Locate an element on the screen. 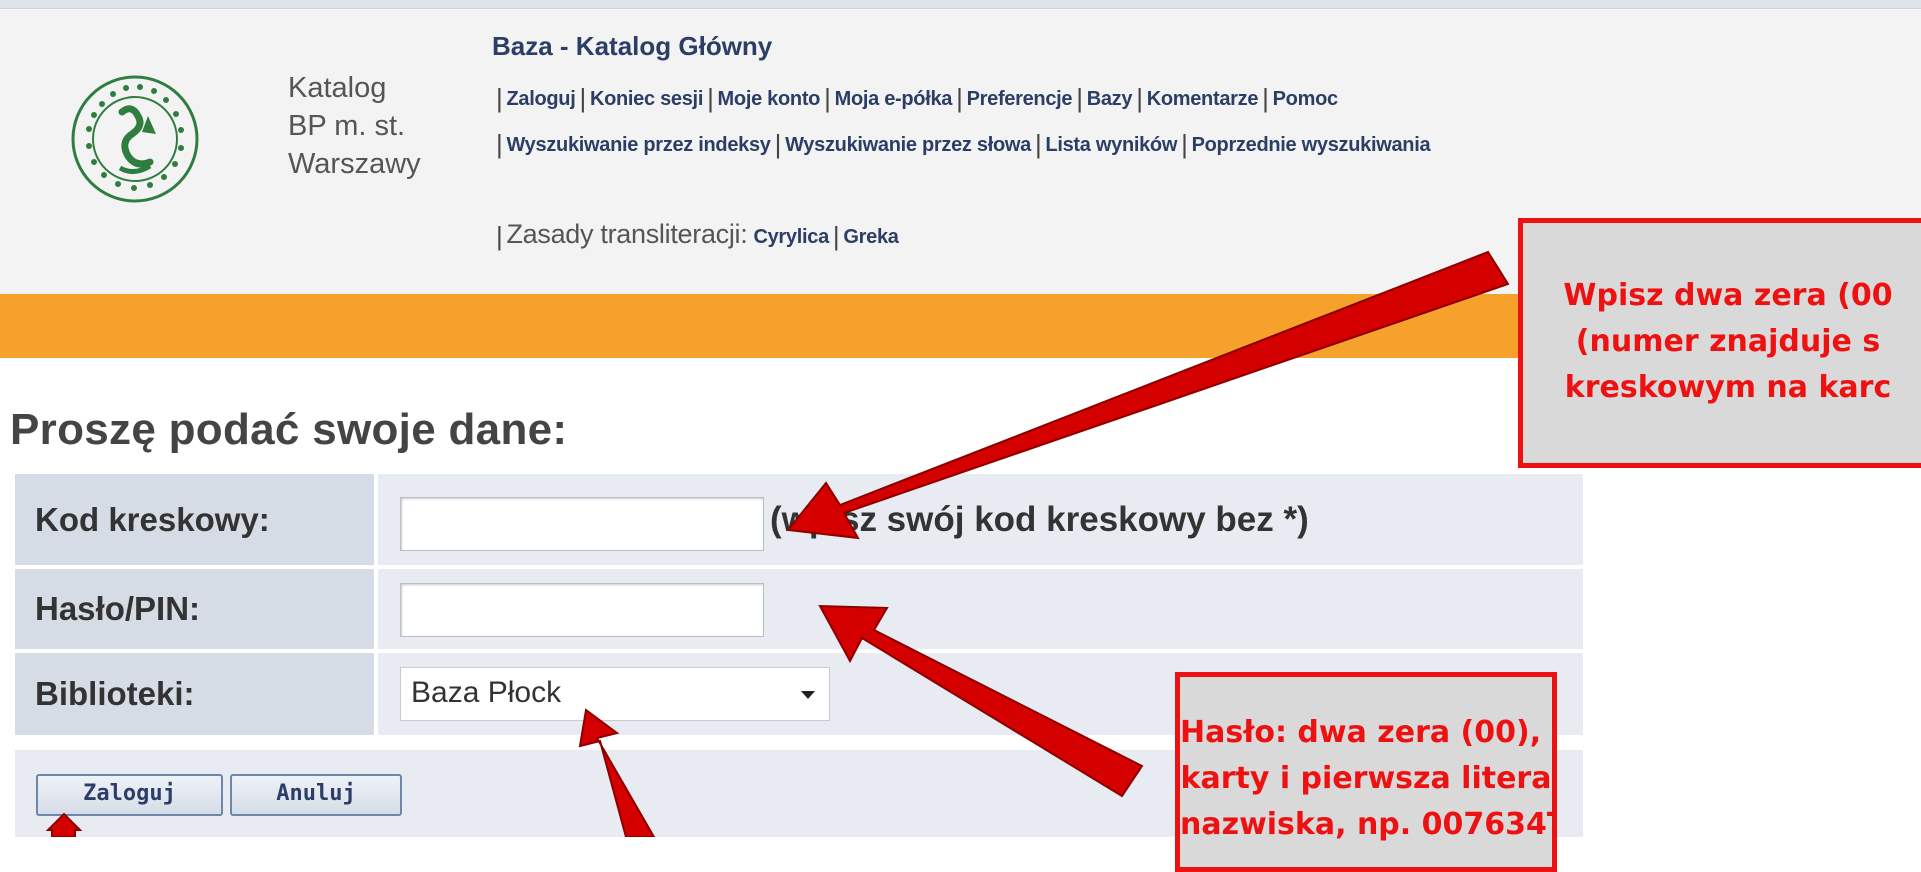 This screenshot has height=872, width=1921. library-select-value: Baza Płock is located at coordinates (486, 692).